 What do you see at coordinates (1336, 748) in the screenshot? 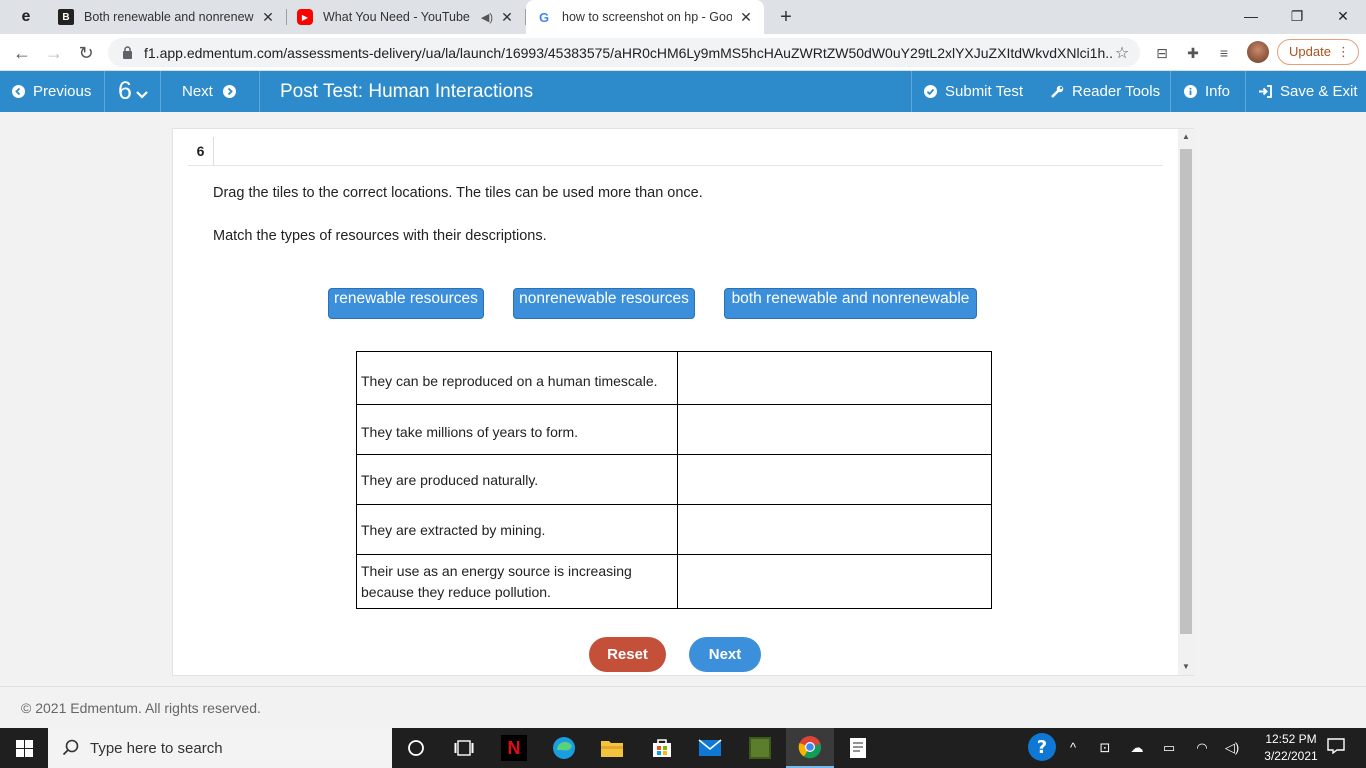
I see `notification-icon` at bounding box center [1336, 748].